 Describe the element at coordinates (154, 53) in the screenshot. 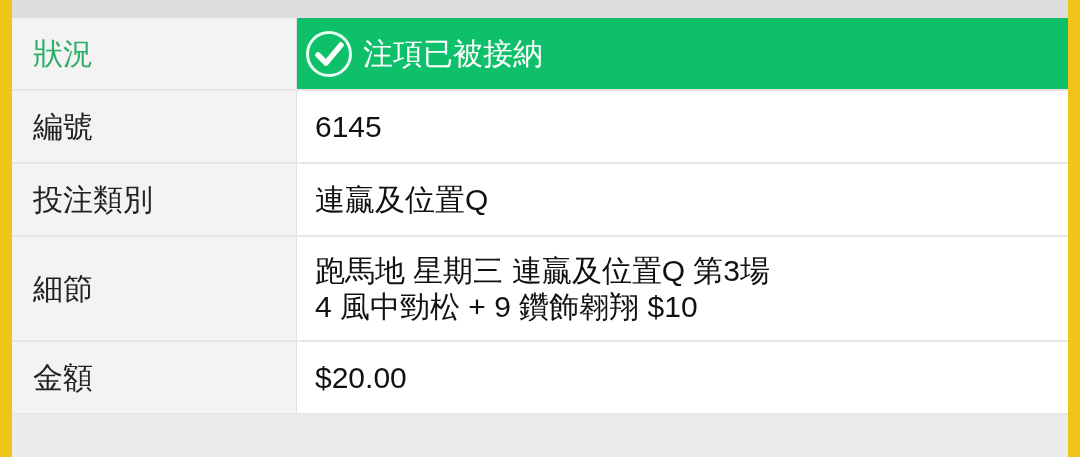

I see `row-label: 狀況` at that location.